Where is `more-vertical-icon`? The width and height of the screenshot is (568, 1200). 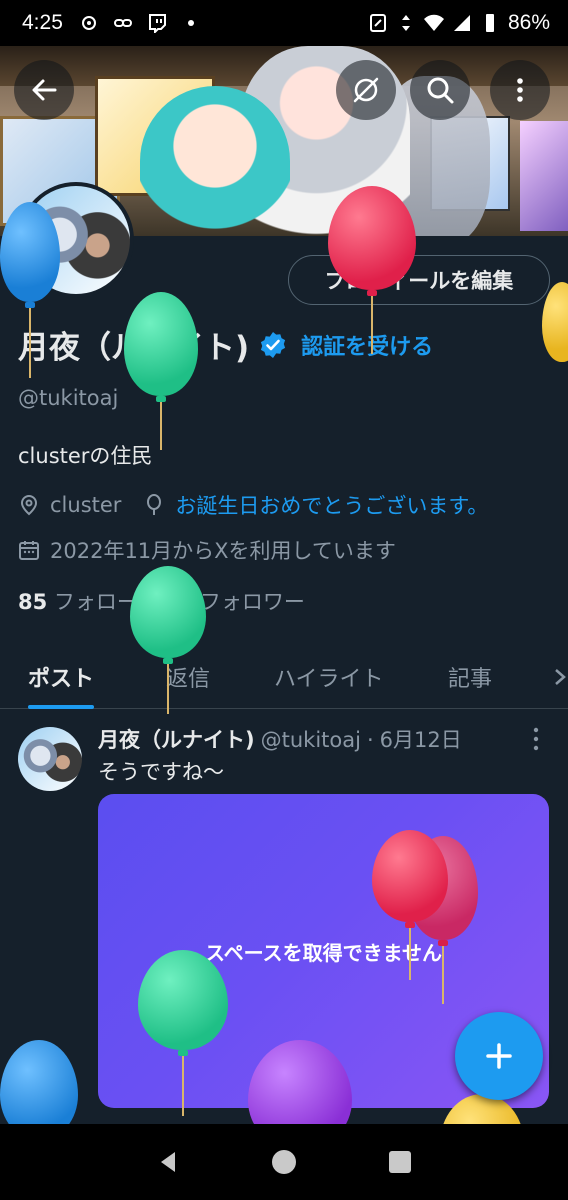
more-vertical-icon is located at coordinates (520, 90).